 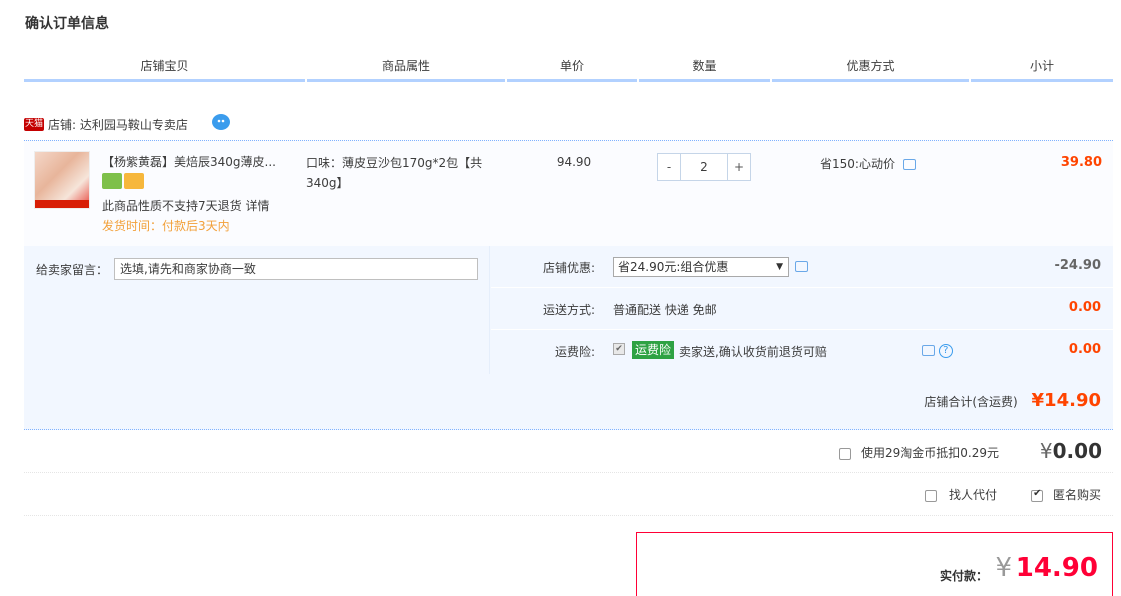 What do you see at coordinates (568, 268) in the screenshot?
I see `shop-discount-label: 店铺优惠:` at bounding box center [568, 268].